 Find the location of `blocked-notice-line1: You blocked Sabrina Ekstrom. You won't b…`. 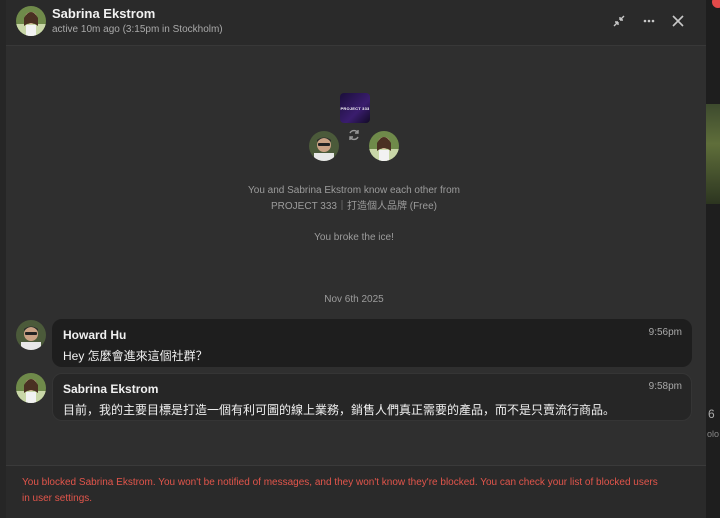

blocked-notice-line1: You blocked Sabrina Ekstrom. You won't b… is located at coordinates (340, 482).